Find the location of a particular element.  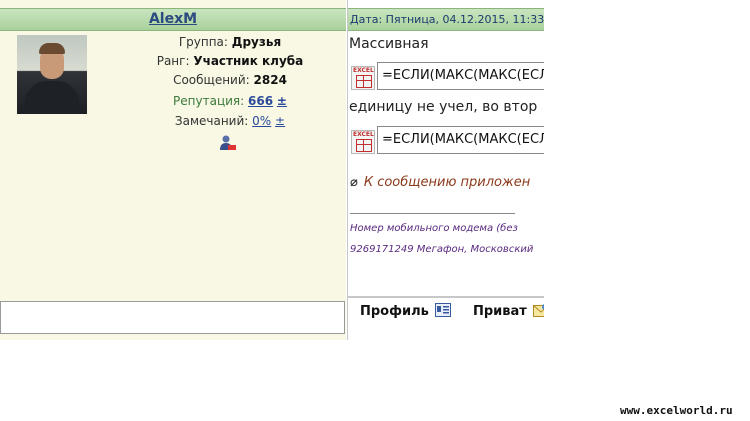

rank-value: Участник клуба is located at coordinates (248, 61).